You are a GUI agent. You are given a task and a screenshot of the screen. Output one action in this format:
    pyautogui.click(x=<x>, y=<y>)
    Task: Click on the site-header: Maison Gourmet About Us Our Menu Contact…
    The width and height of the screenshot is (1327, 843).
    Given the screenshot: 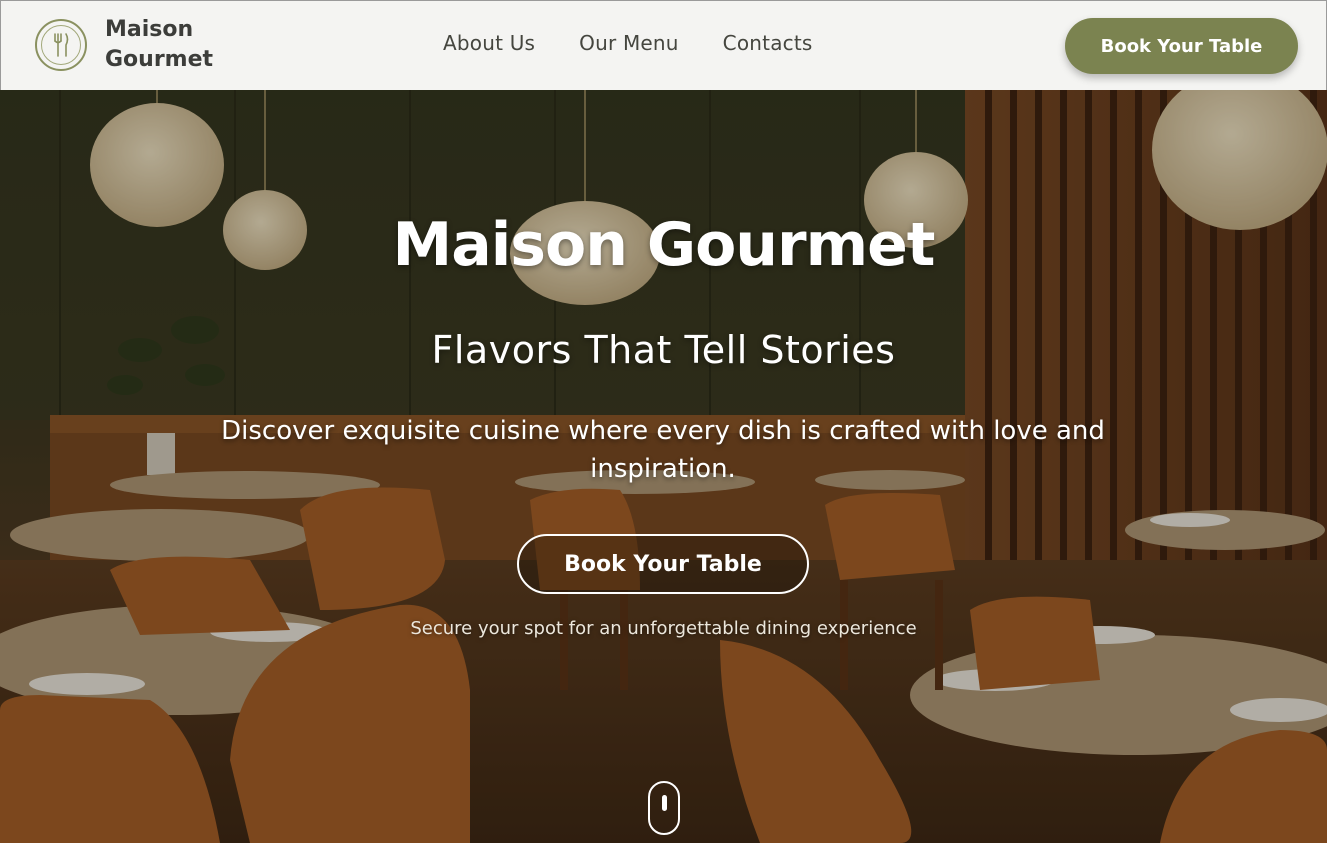 What is the action you would take?
    pyautogui.click(x=663, y=45)
    